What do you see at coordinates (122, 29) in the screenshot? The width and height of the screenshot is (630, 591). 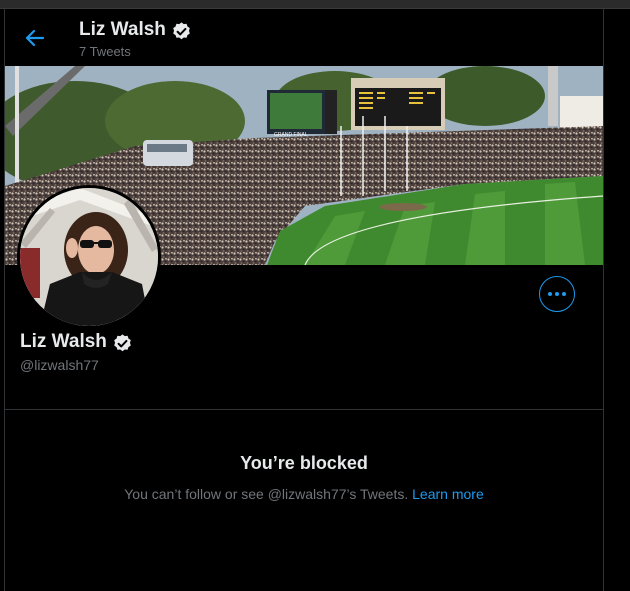 I see `header-name: Liz Walsh` at bounding box center [122, 29].